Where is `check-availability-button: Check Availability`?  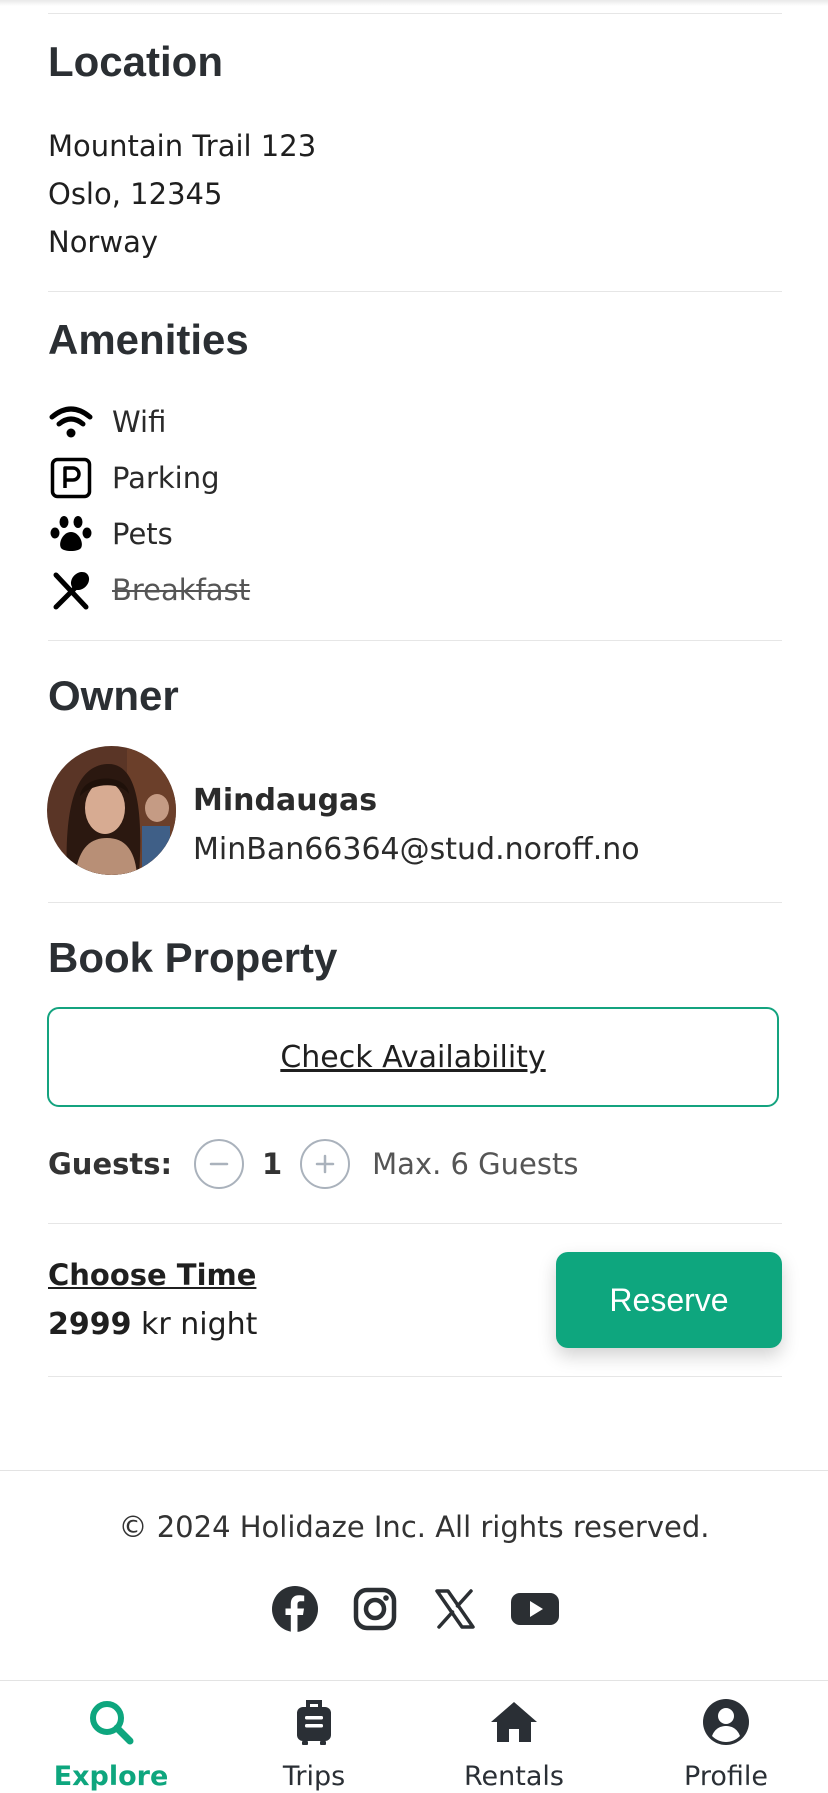 check-availability-button: Check Availability is located at coordinates (413, 1057).